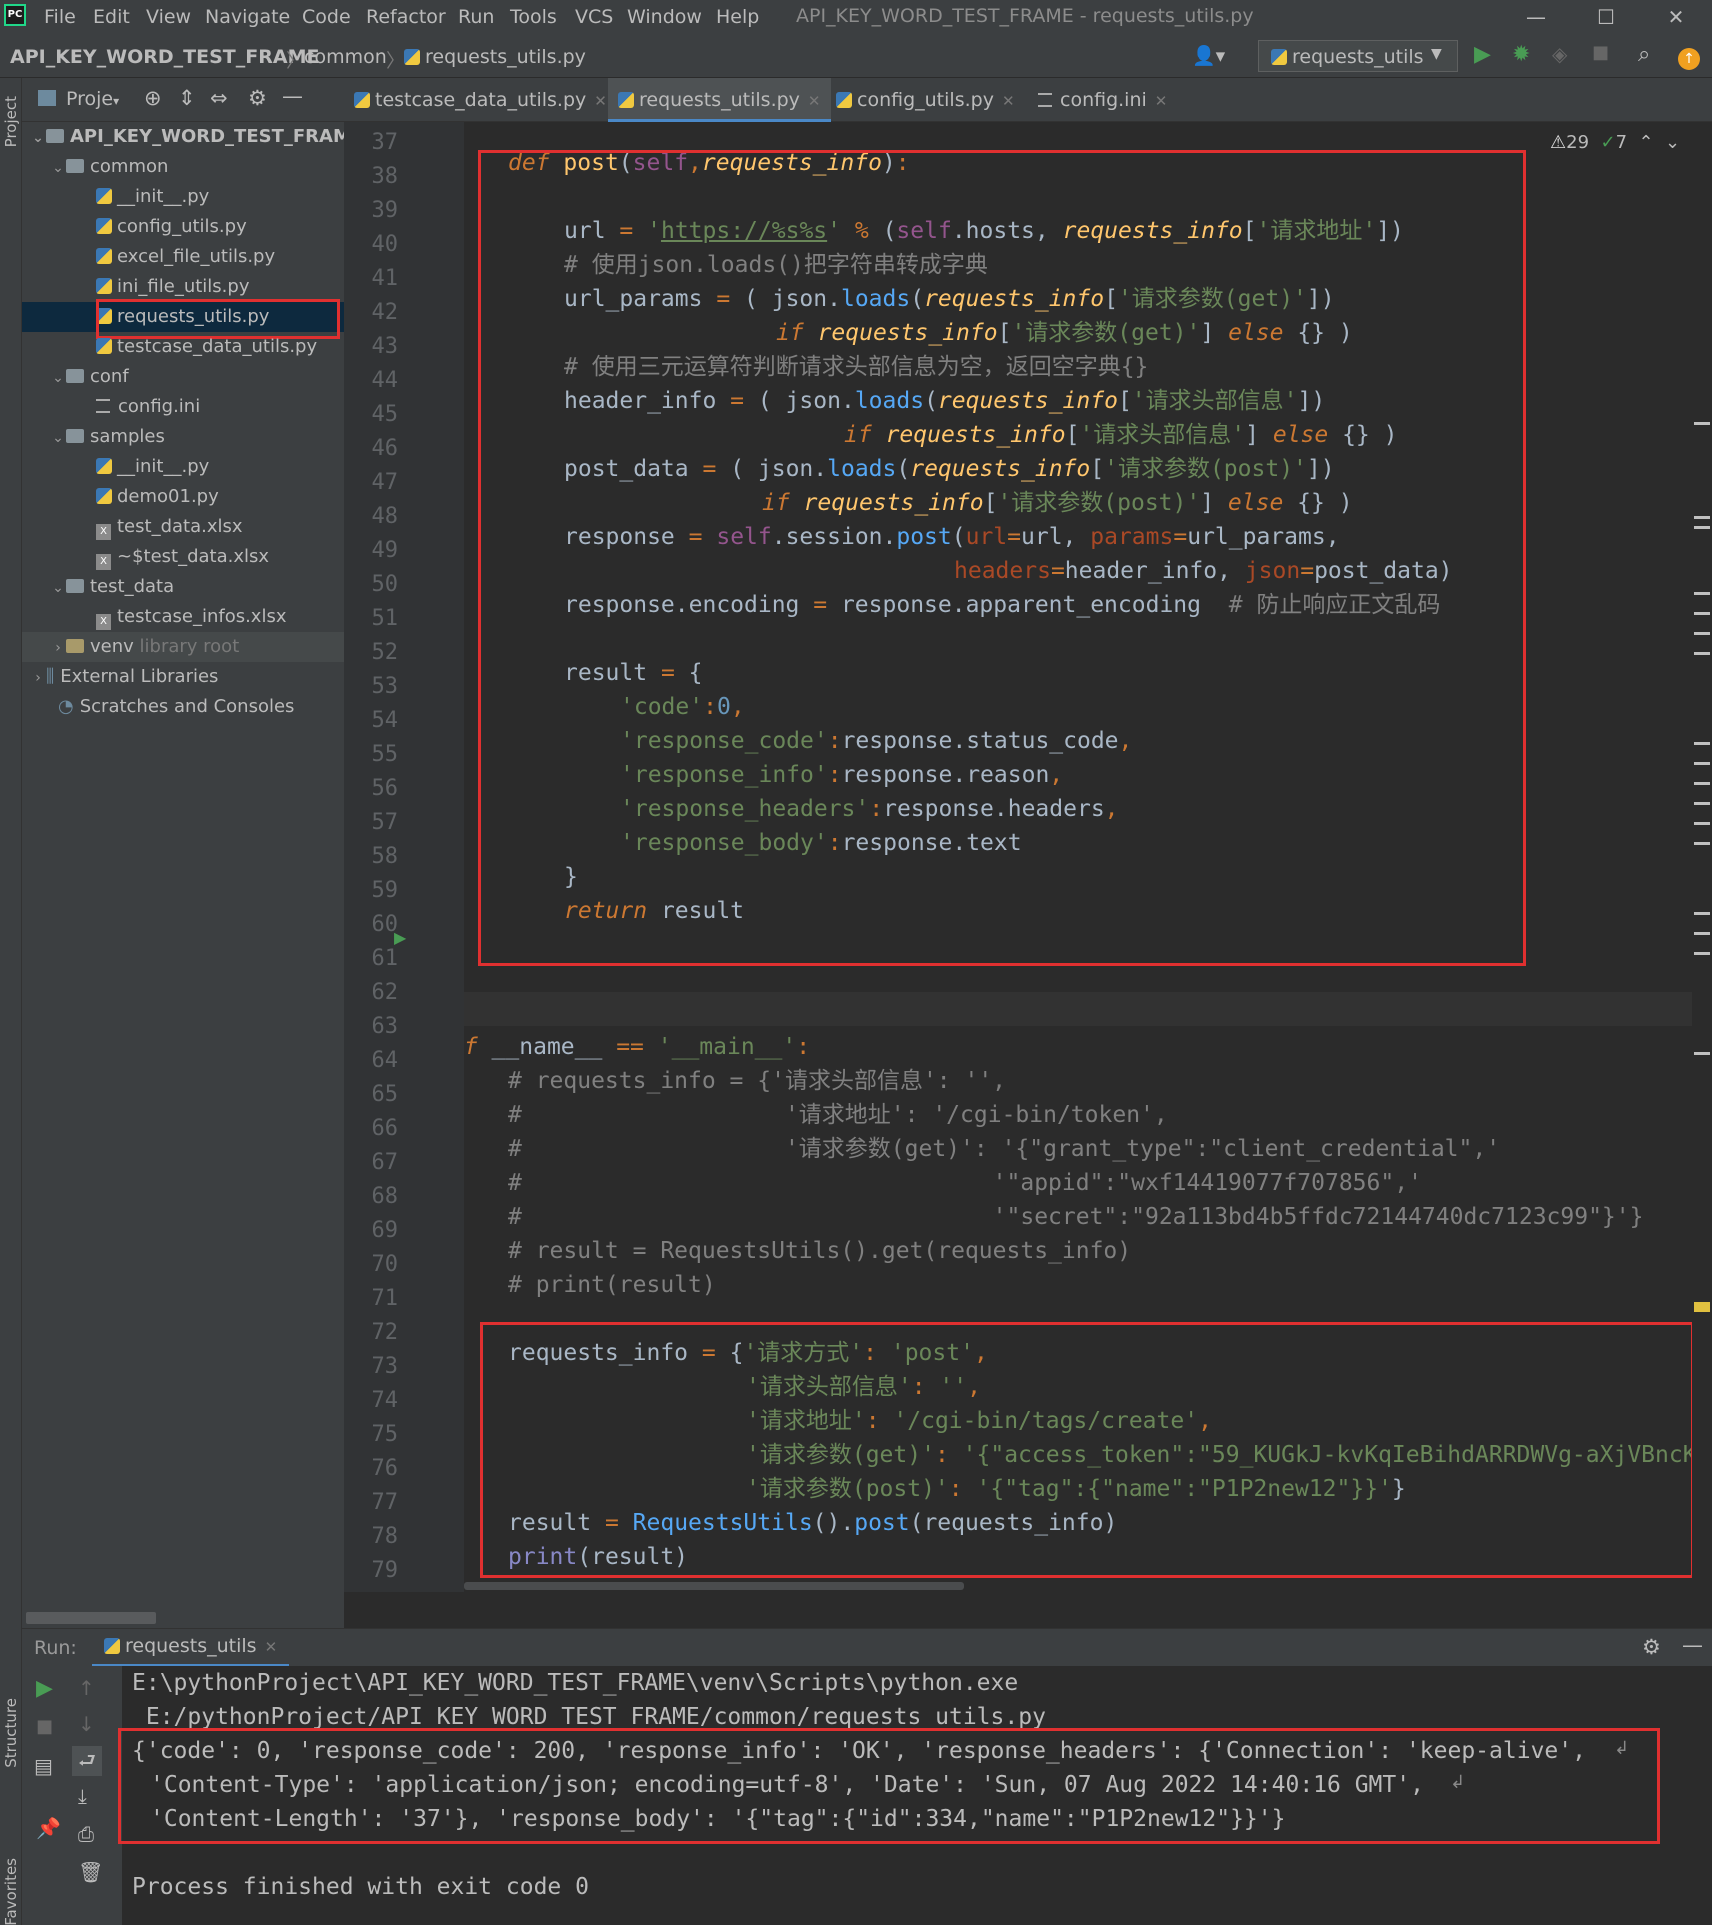 Image resolution: width=1712 pixels, height=1925 pixels. I want to click on menu-tools: Tools, so click(533, 17).